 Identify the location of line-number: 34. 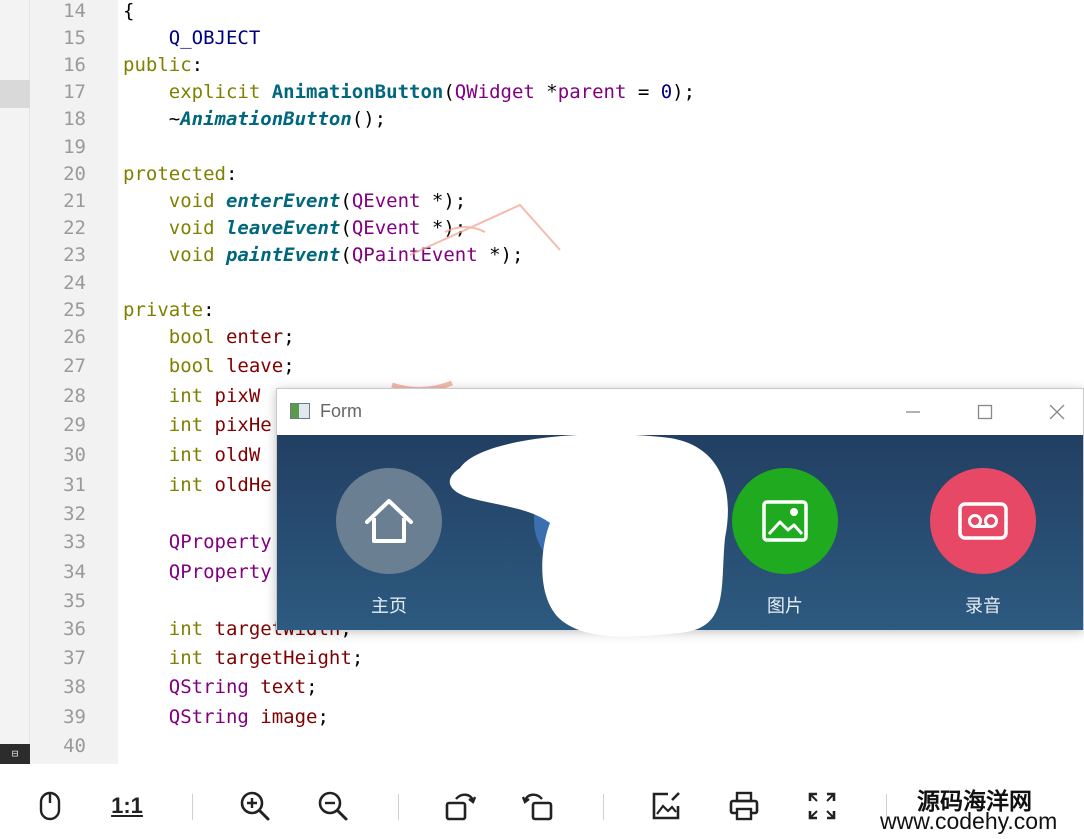
(74, 572).